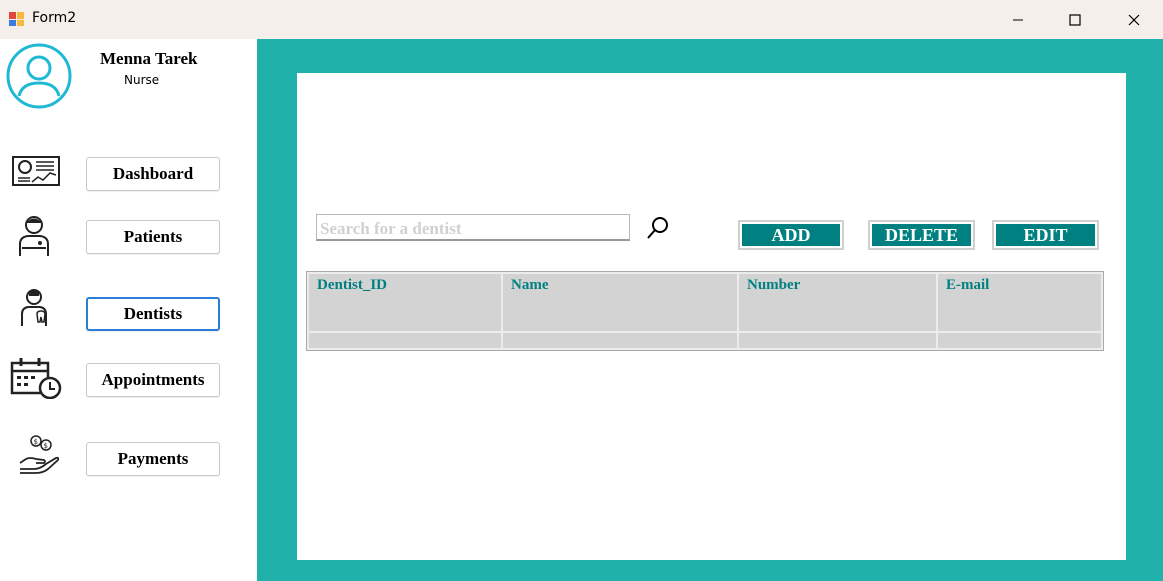  I want to click on dashboard-icon, so click(36, 171).